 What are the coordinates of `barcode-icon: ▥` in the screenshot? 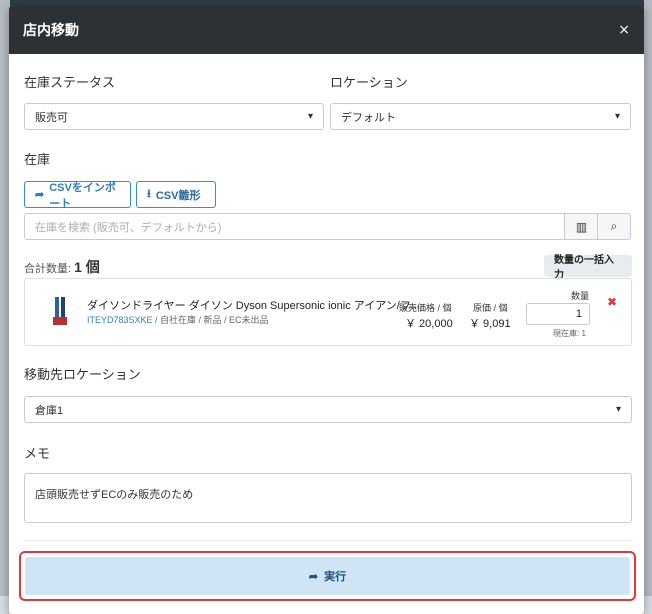 It's located at (581, 226).